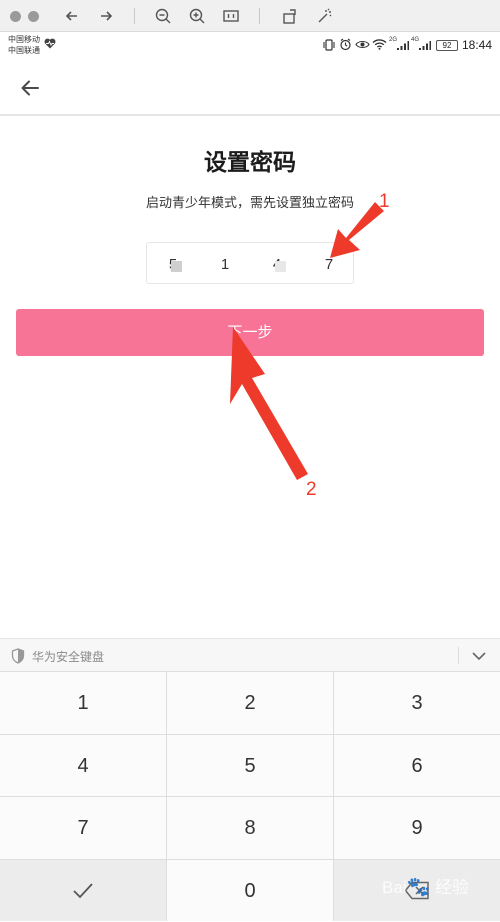 The height and width of the screenshot is (922, 500). Describe the element at coordinates (250, 654) in the screenshot. I see `keyboard-header: 华为安全键盘` at that location.